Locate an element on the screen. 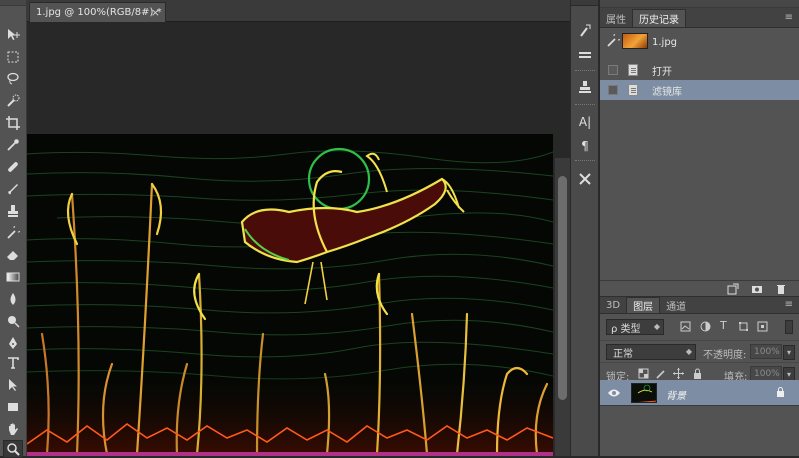 This screenshot has height=458, width=799. layers-panel-tabs: 3D 图层 通道 ≡ is located at coordinates (699, 305).